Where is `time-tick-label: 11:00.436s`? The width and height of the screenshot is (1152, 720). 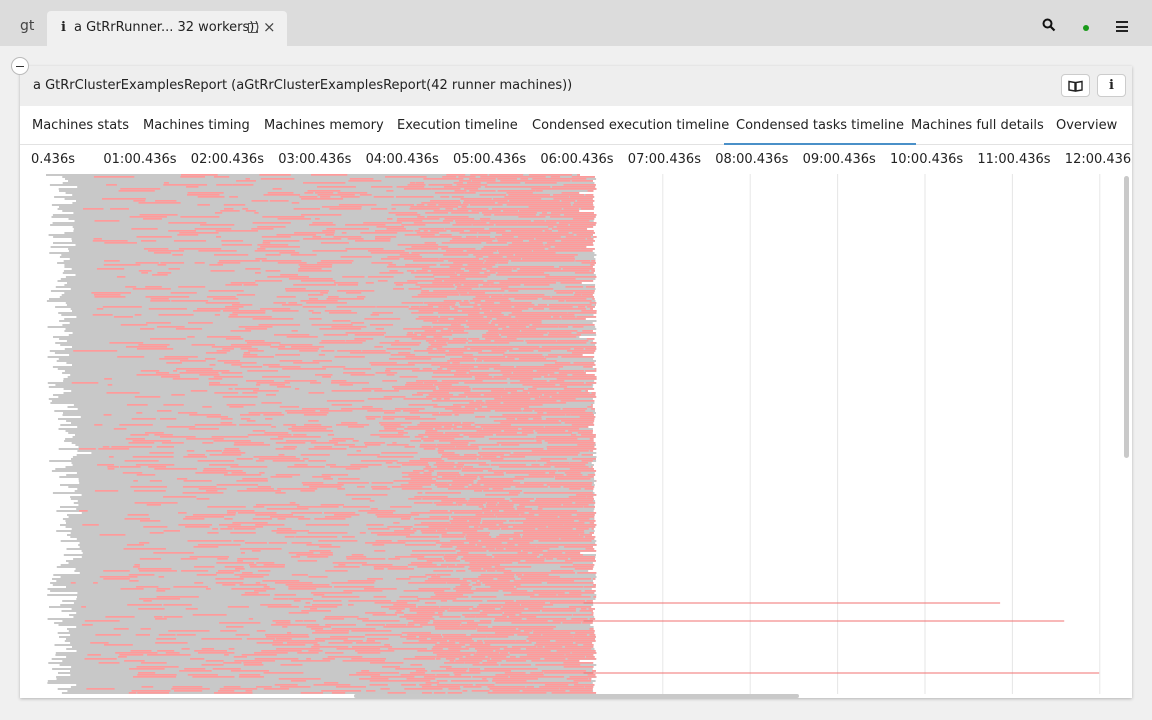
time-tick-label: 11:00.436s is located at coordinates (1014, 159).